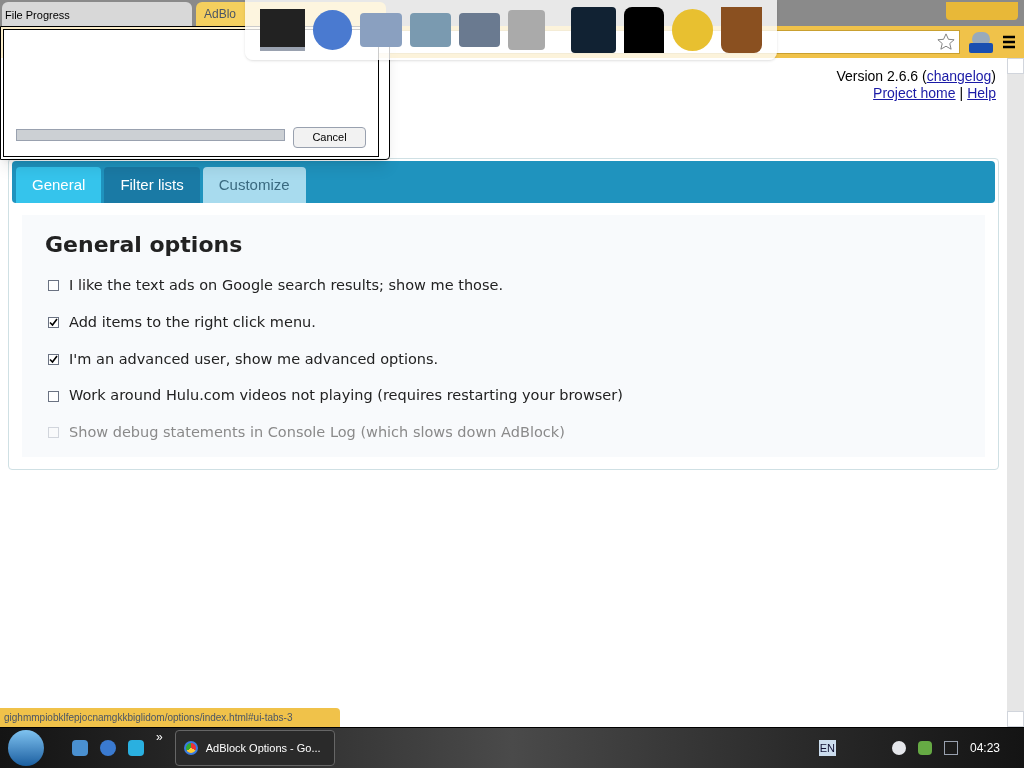 This screenshot has height=768, width=1024. Describe the element at coordinates (170, 717) in the screenshot. I see `status-bubble: gighmmpiobklfepjocnamgkkbiglidom/options/index.html#ui-tabs-3` at that location.